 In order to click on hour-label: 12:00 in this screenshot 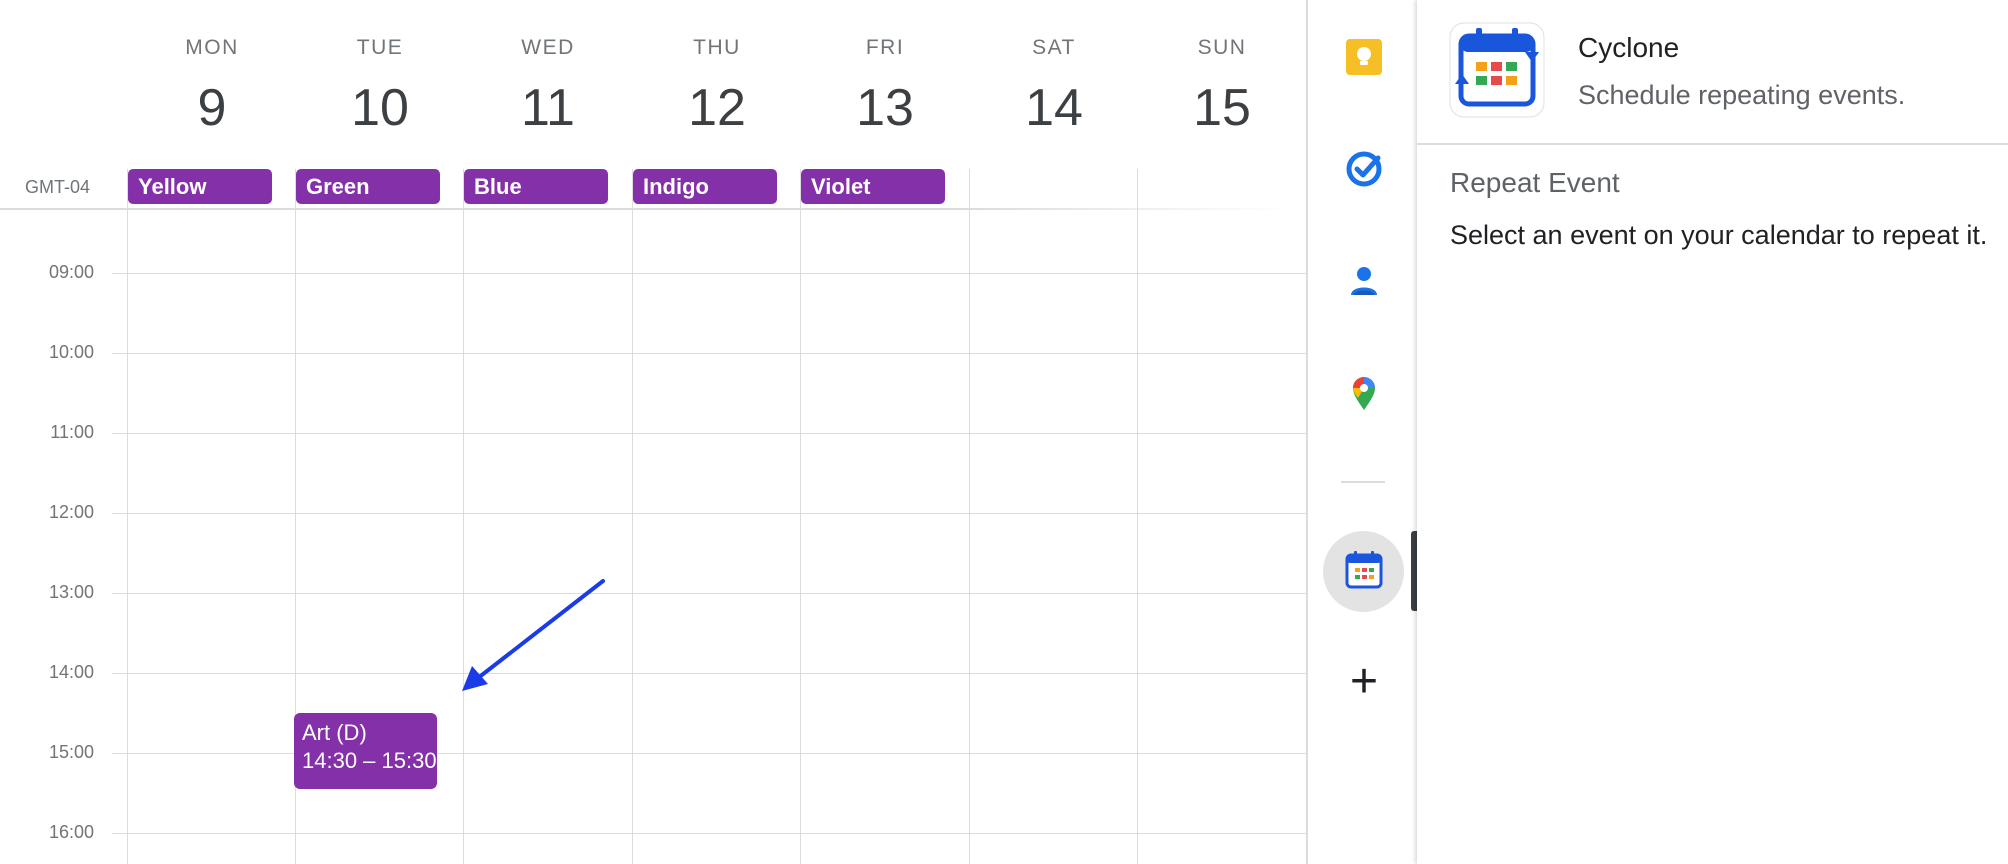, I will do `click(71, 512)`.